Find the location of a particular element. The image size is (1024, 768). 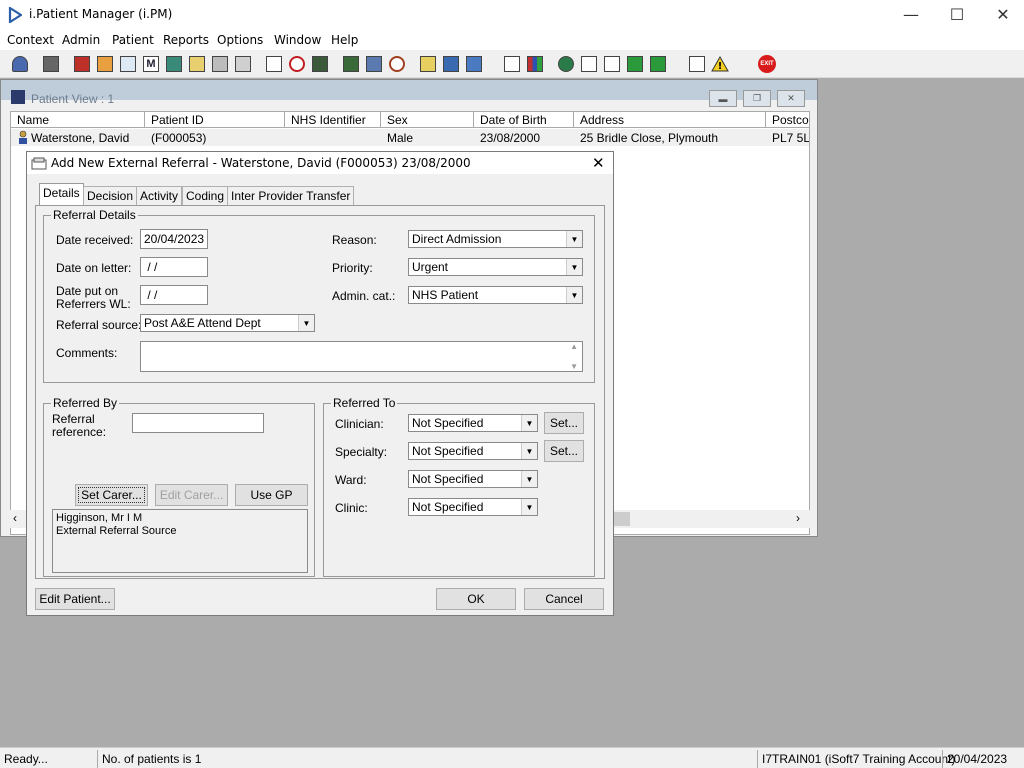

transfer-icon is located at coordinates (451, 64).